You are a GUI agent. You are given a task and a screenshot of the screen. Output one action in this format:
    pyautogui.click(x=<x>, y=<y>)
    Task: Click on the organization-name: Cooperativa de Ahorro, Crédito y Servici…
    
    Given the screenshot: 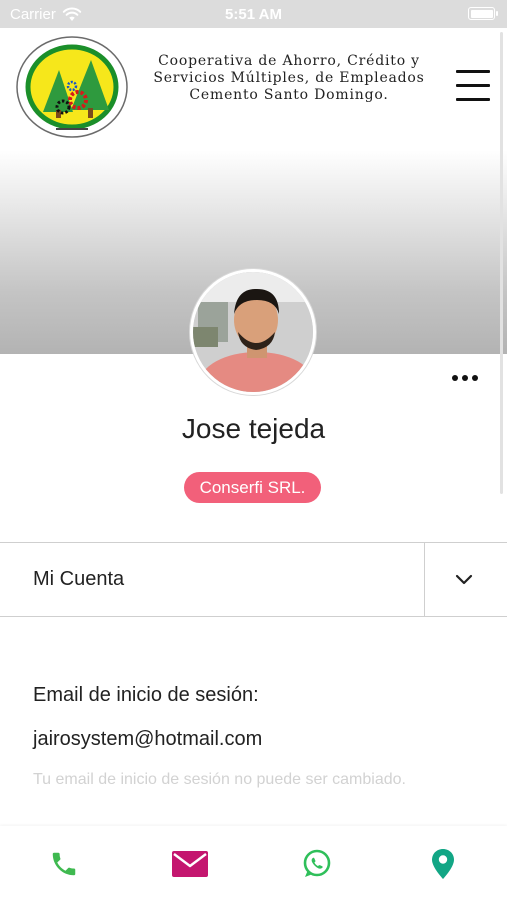 What is the action you would take?
    pyautogui.click(x=289, y=78)
    